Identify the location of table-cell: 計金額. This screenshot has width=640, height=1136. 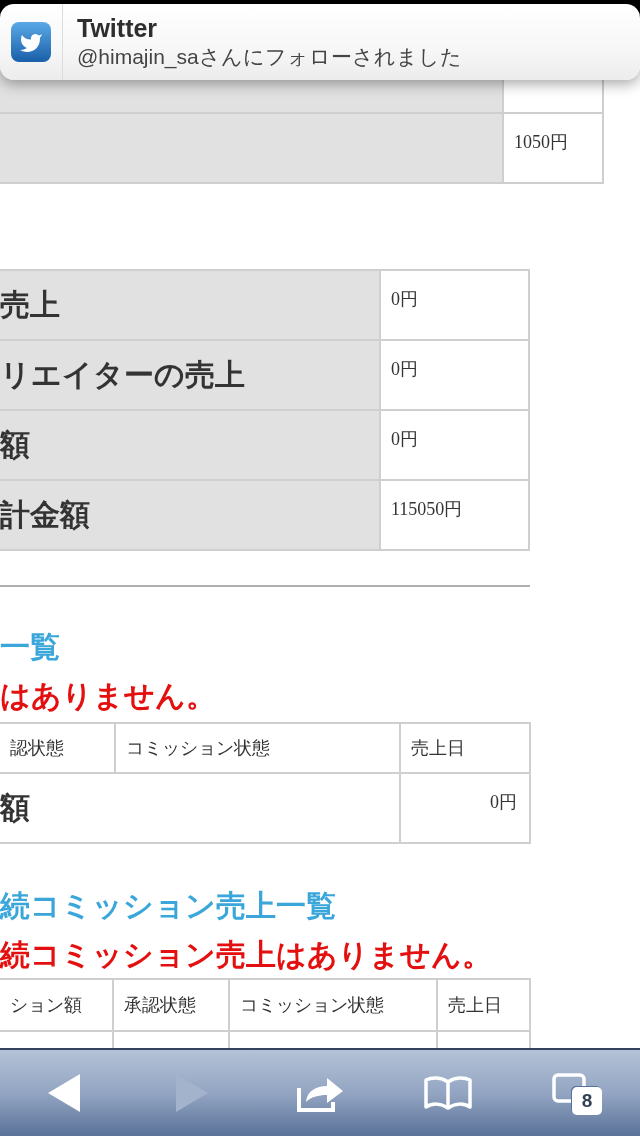
(190, 515).